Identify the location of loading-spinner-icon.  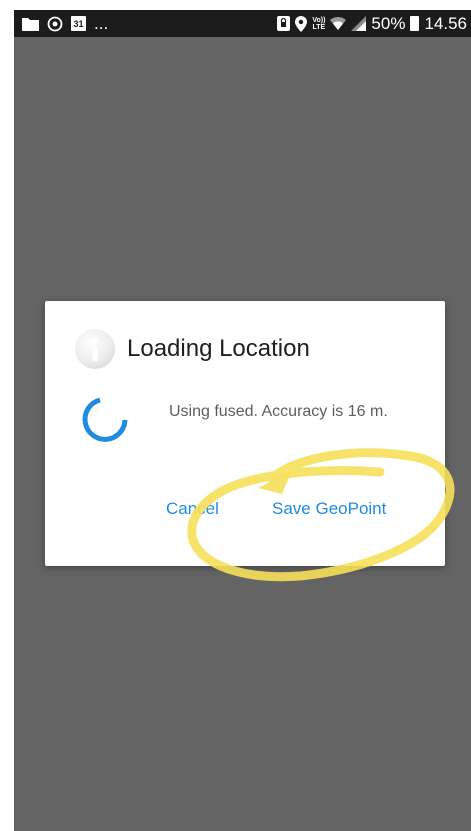
(105, 419).